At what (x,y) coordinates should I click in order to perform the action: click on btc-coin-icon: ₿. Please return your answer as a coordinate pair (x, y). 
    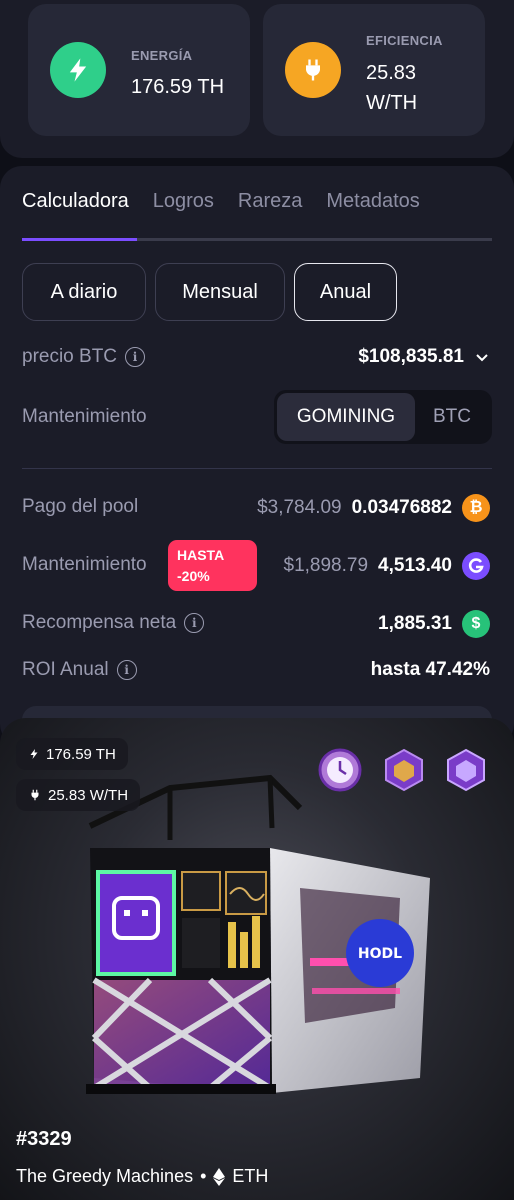
    Looking at the image, I should click on (476, 508).